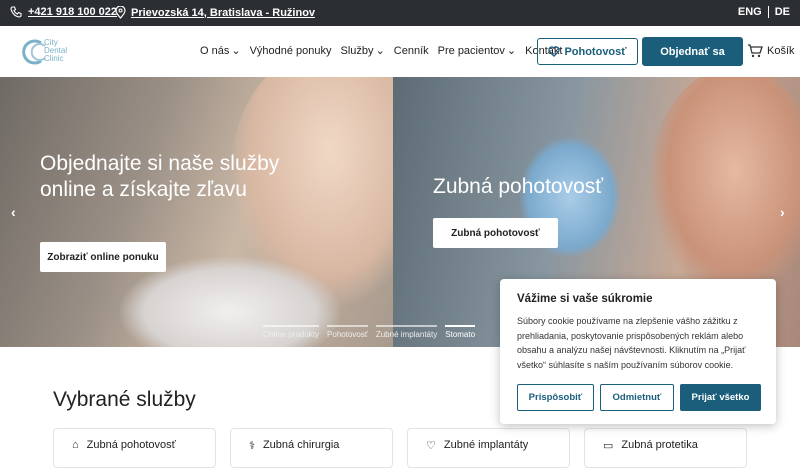 This screenshot has height=468, width=800. Describe the element at coordinates (357, 50) in the screenshot. I see `nav-item-label: Služby` at that location.